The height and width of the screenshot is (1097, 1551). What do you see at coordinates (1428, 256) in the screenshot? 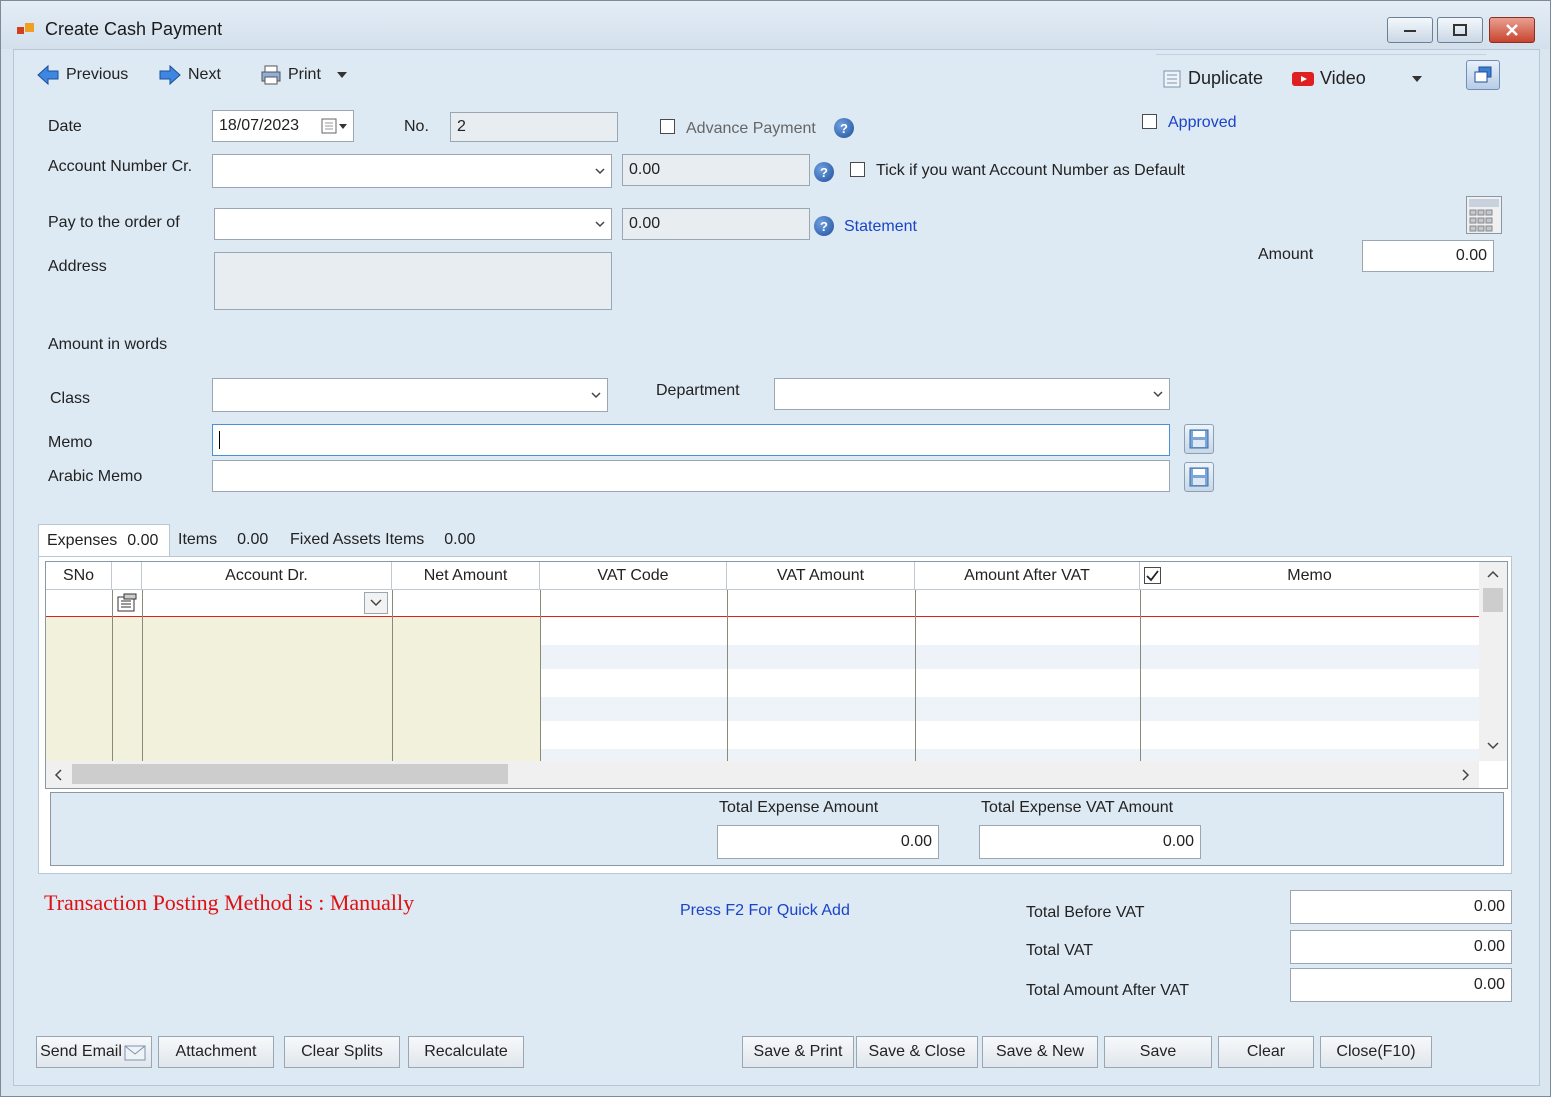
I see `amount-field: 0.00` at bounding box center [1428, 256].